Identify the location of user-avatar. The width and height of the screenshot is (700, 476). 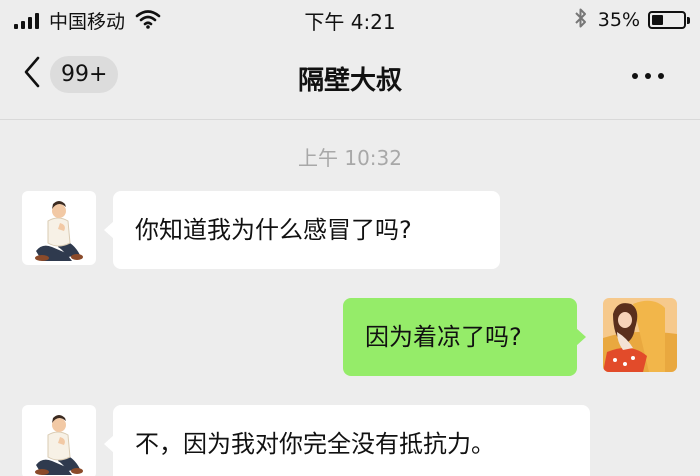
(640, 335).